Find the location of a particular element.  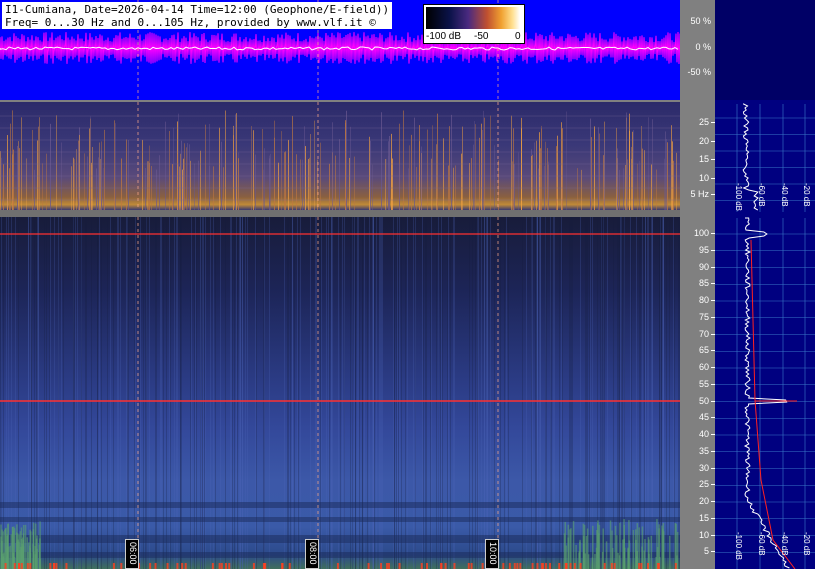

frequency-tick: 85 is located at coordinates (697, 283).